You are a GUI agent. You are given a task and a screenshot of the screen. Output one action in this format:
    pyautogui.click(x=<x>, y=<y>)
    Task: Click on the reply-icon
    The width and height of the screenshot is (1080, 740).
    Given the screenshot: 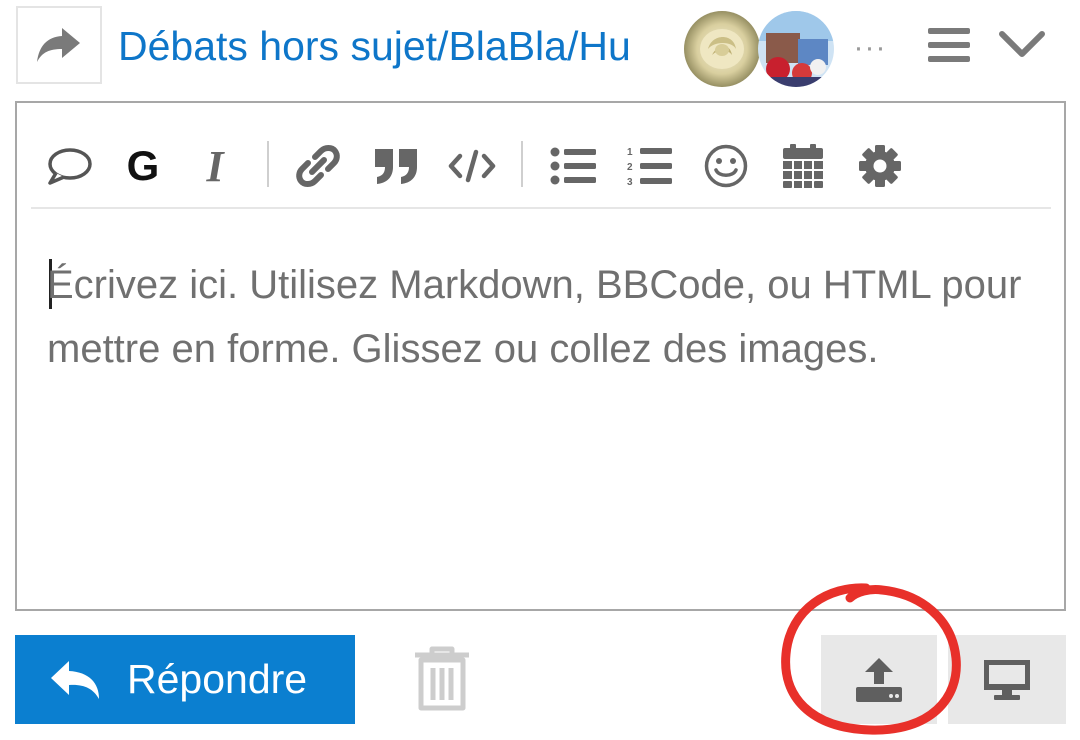 What is the action you would take?
    pyautogui.click(x=75, y=680)
    